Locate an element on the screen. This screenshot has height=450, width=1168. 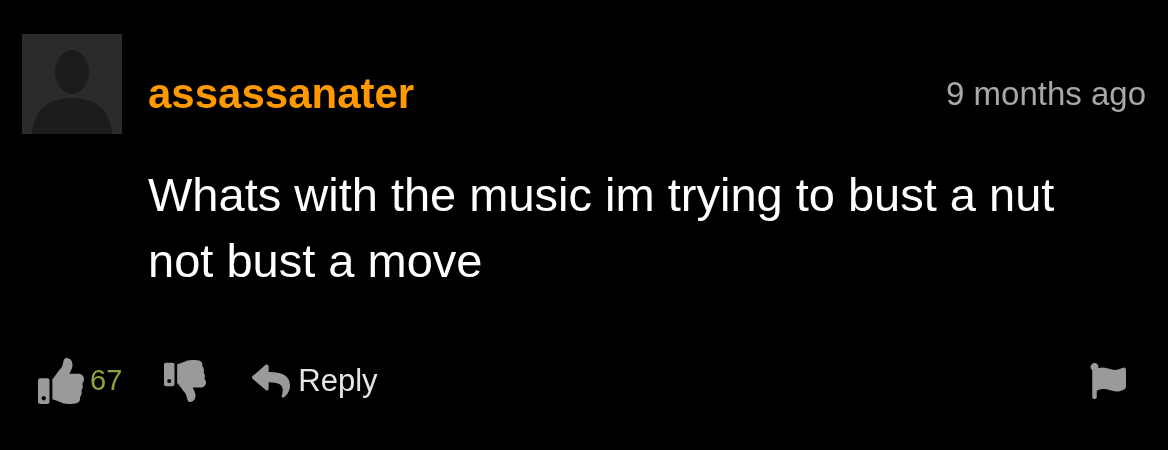
like-count: 67 is located at coordinates (106, 380).